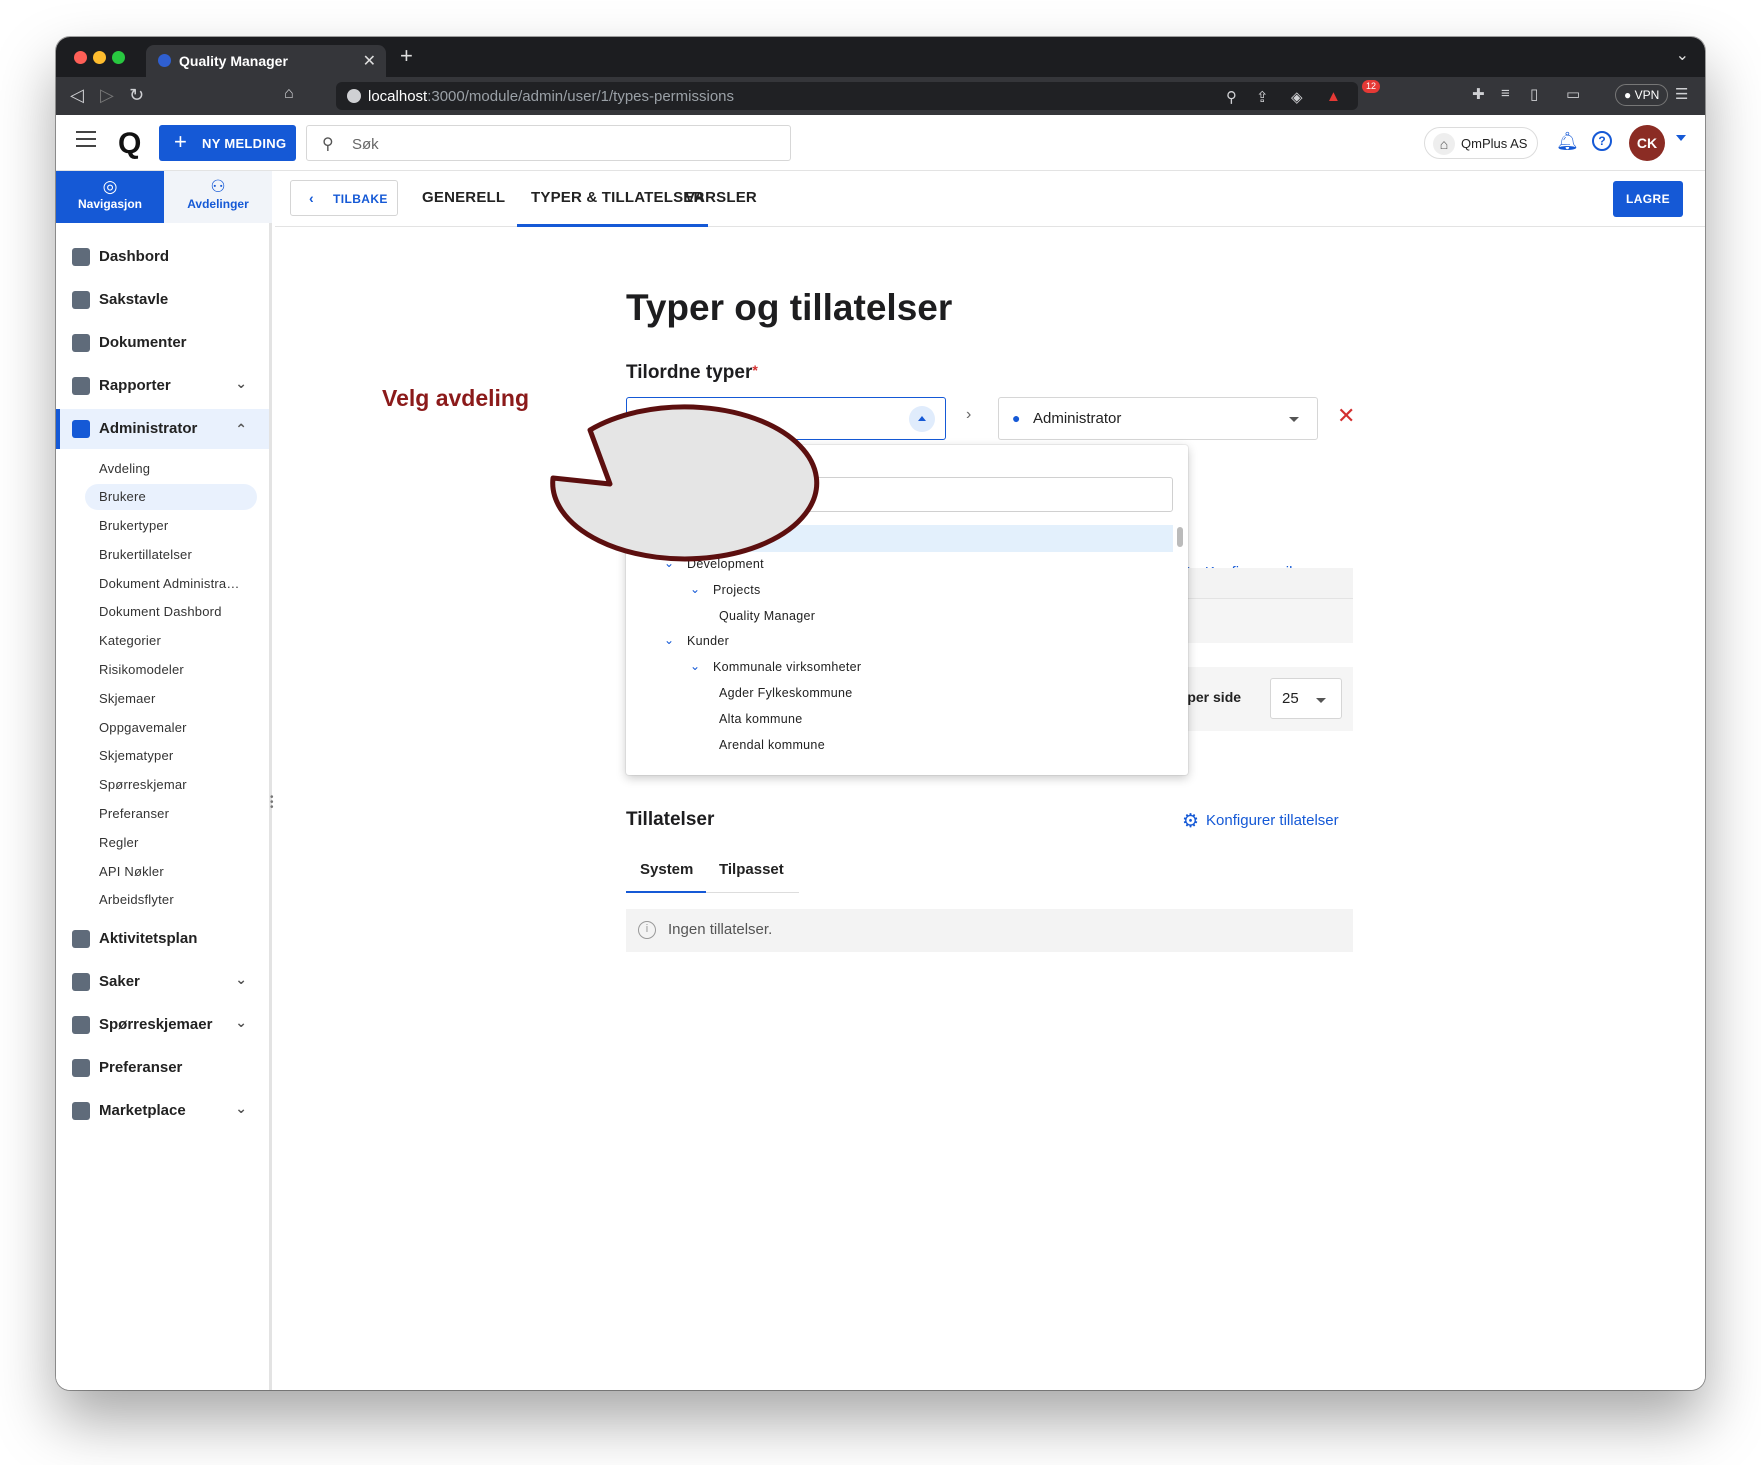 This screenshot has width=1761, height=1465. I want to click on tree-item: ⌄ QmPlus AS, so click(899, 538).